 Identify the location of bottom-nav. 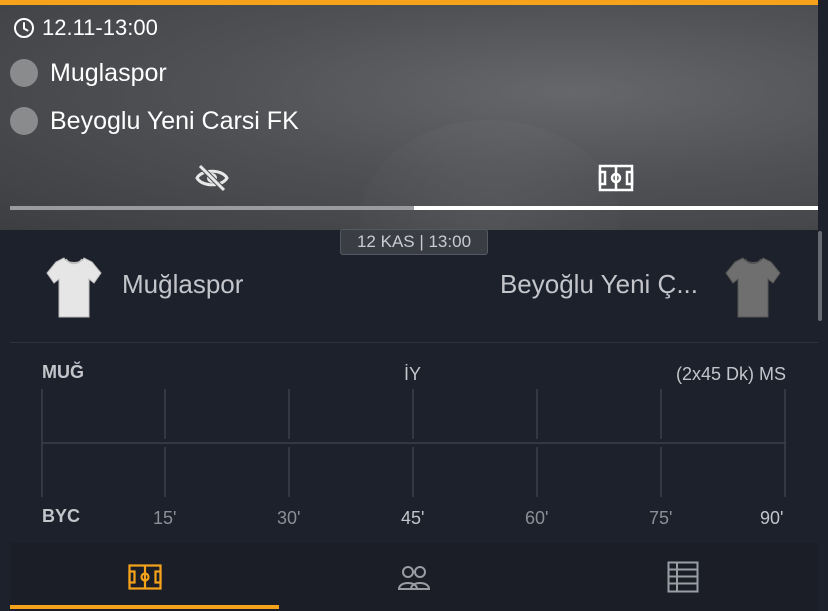
(414, 577).